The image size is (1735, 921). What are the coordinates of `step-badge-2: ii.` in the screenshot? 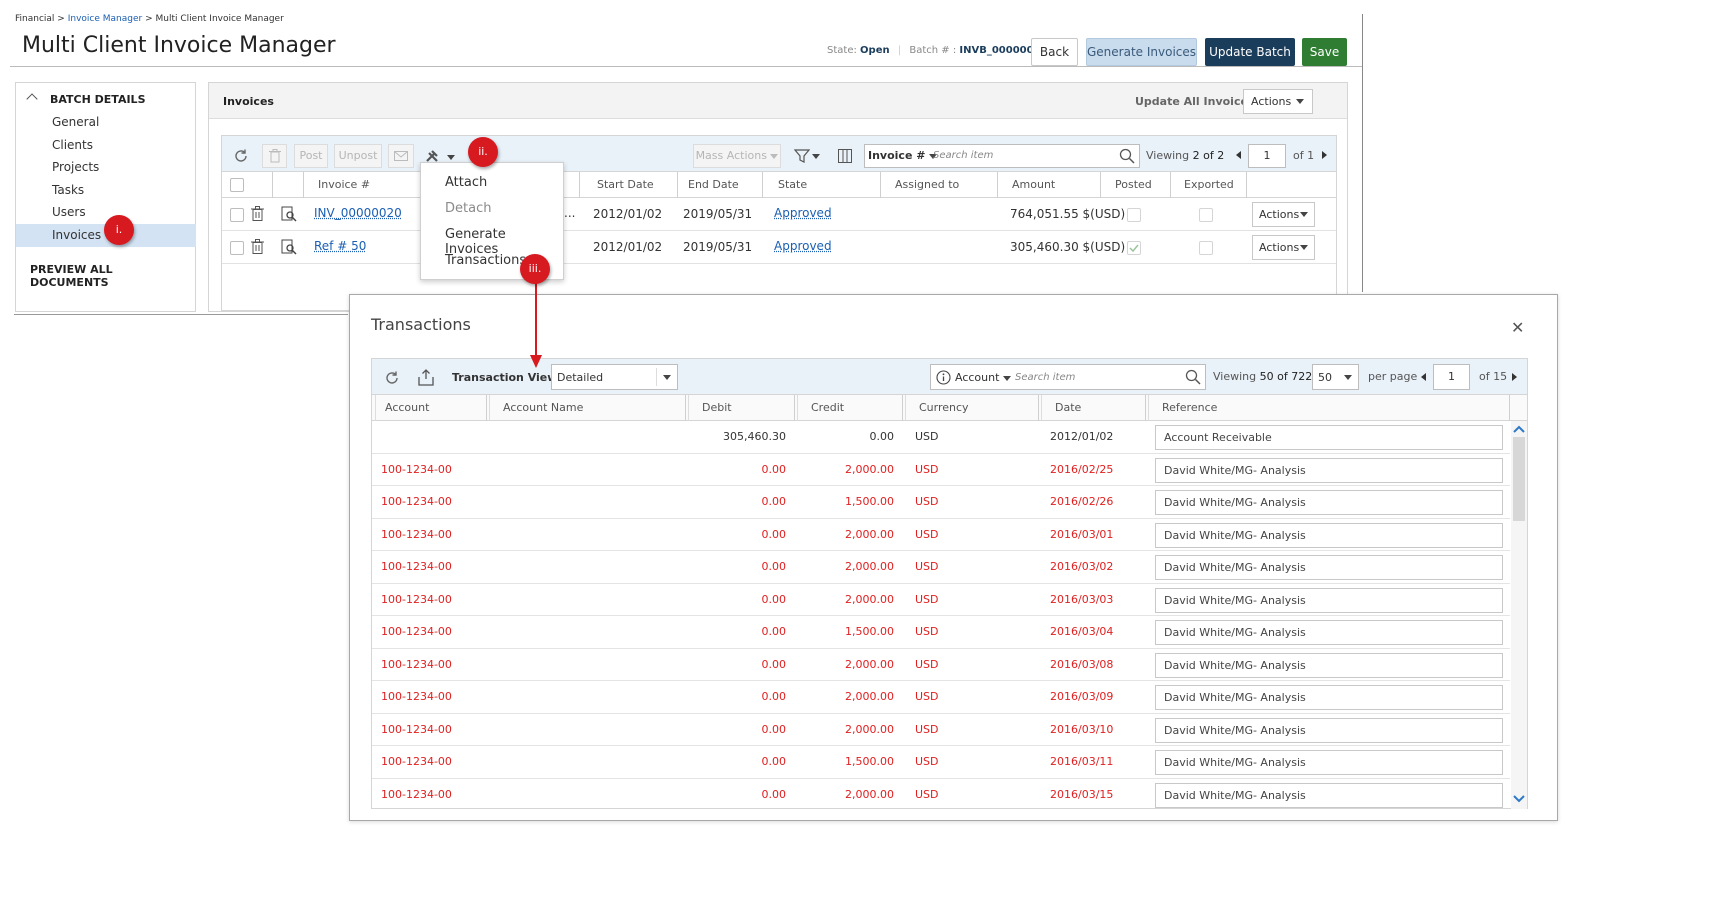 It's located at (483, 152).